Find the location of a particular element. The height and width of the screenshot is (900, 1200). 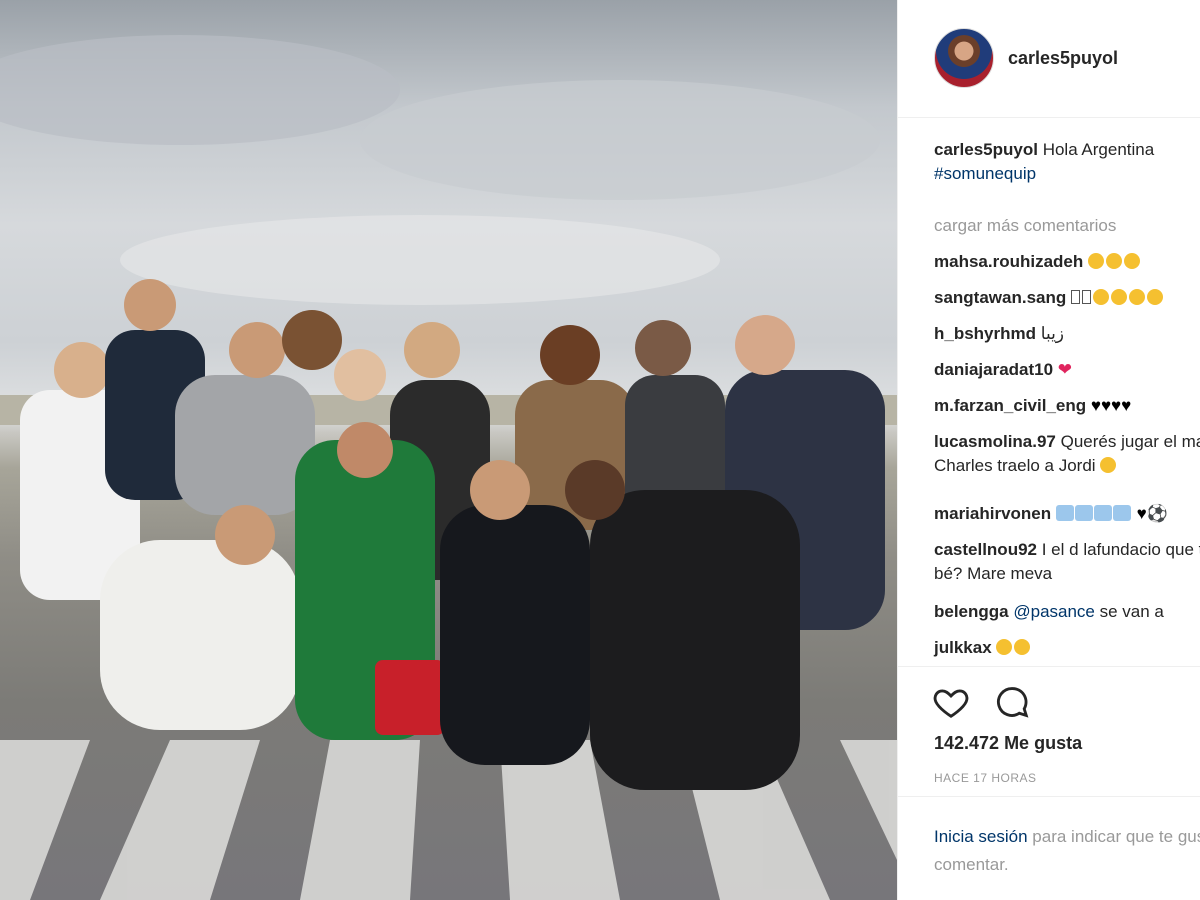

login-link: Inicia sesión is located at coordinates (981, 836).